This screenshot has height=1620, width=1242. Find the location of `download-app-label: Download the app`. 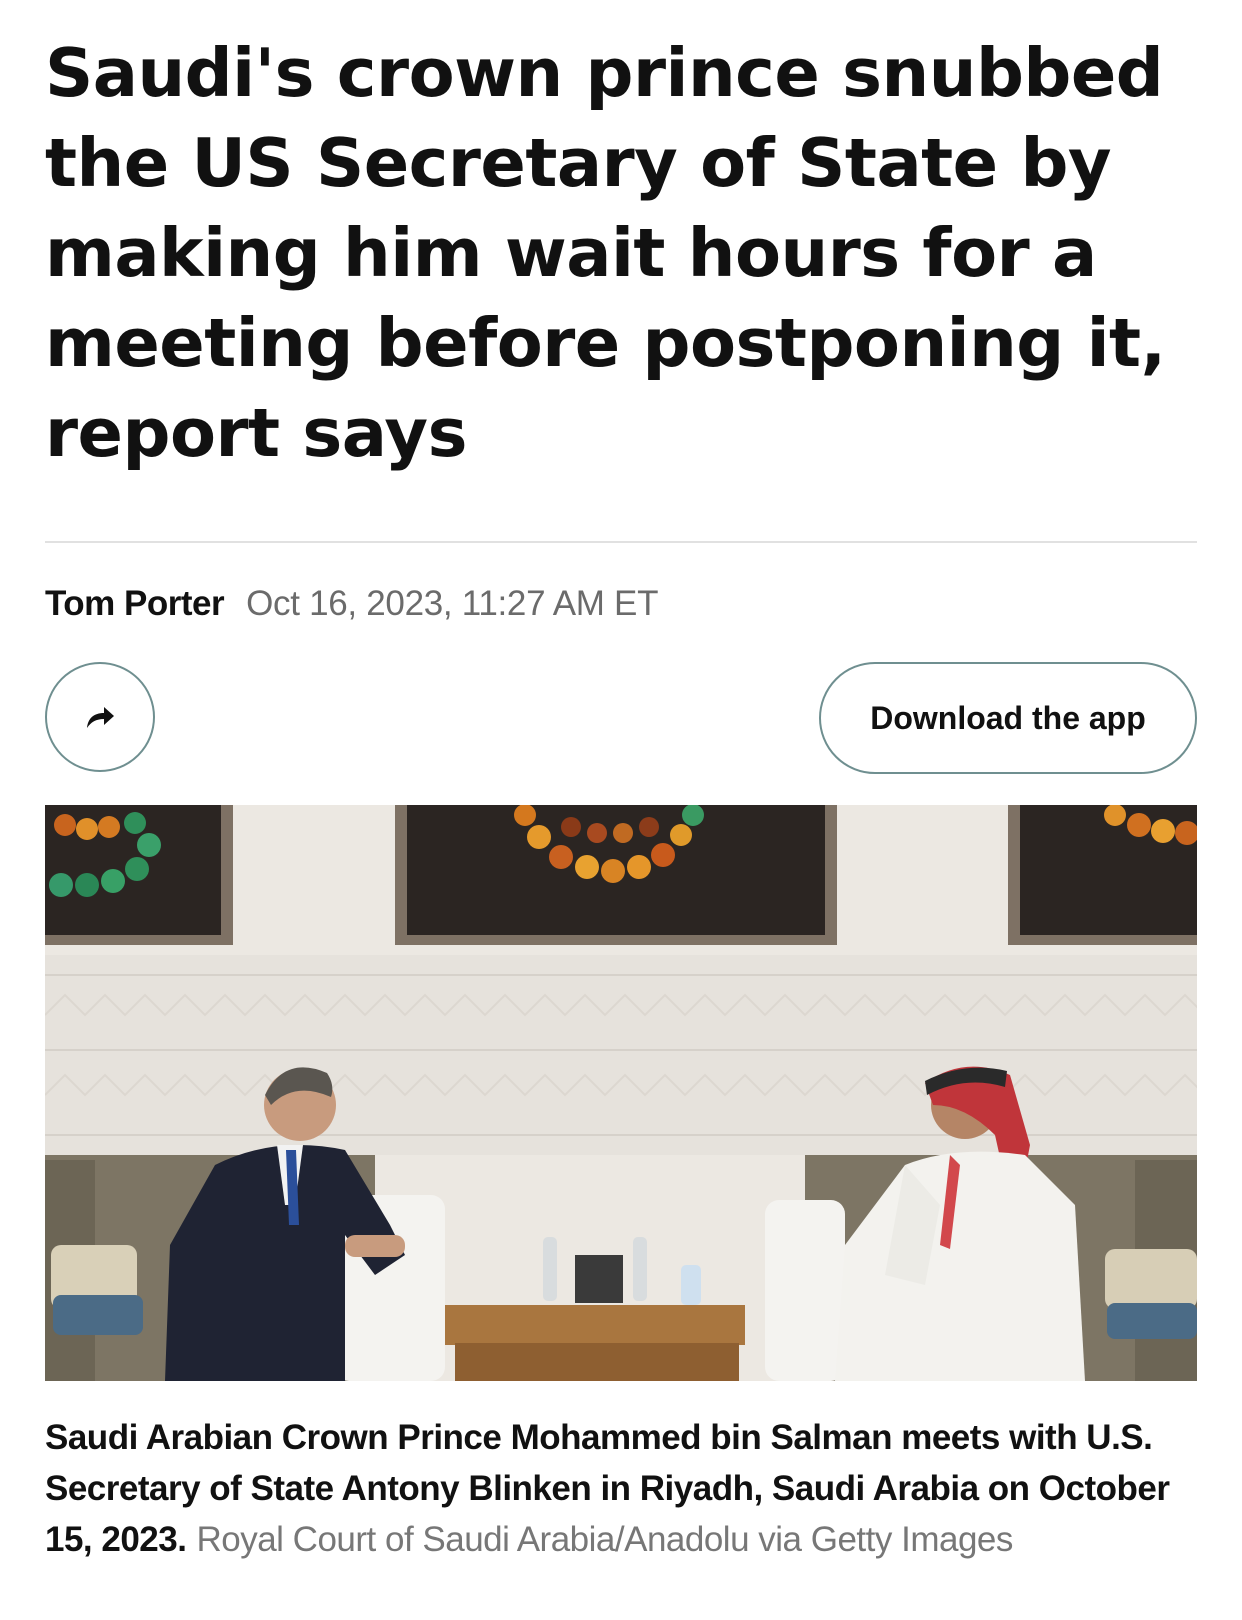

download-app-label: Download the app is located at coordinates (1008, 717).